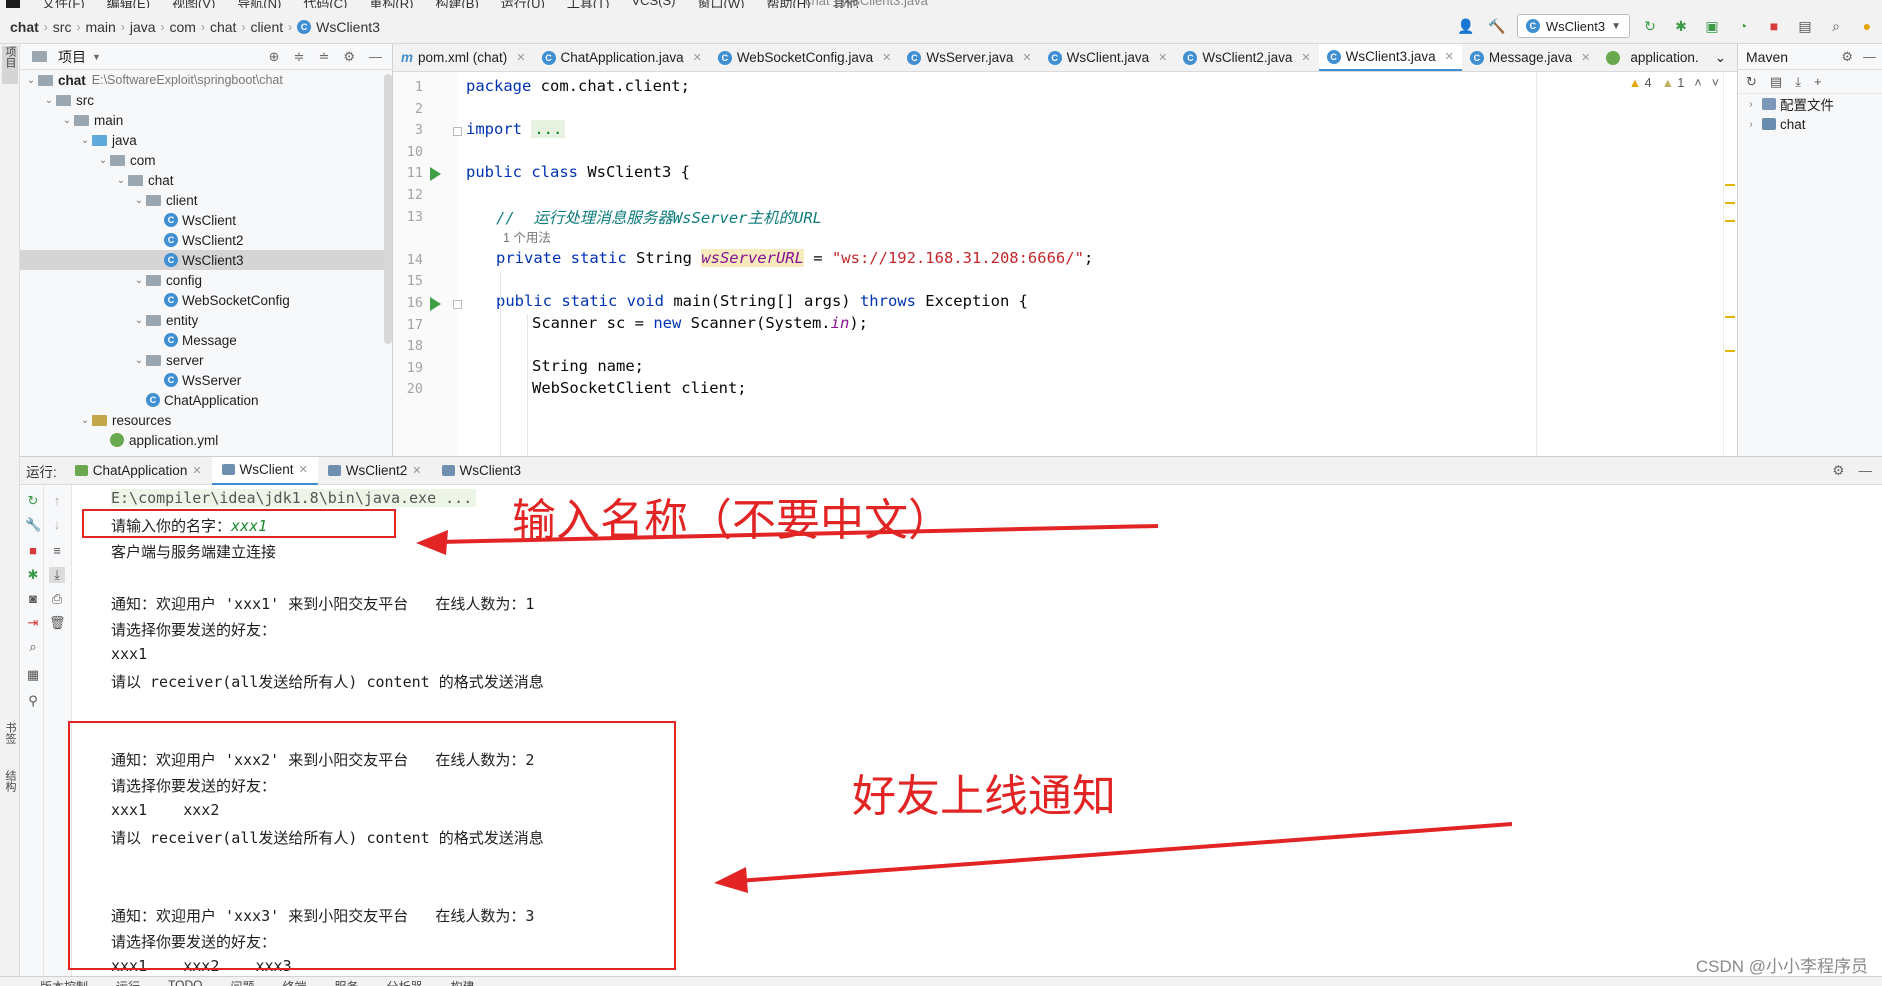  I want to click on bottom-tool-button: 构建, so click(463, 982).